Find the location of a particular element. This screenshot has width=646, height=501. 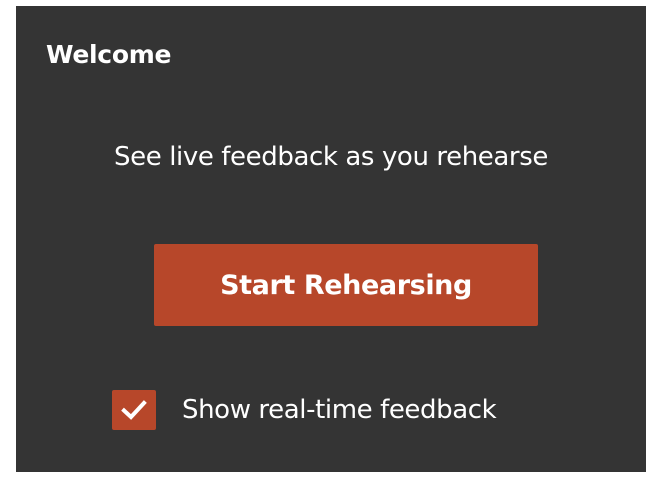

feedback-checkbox is located at coordinates (134, 410).